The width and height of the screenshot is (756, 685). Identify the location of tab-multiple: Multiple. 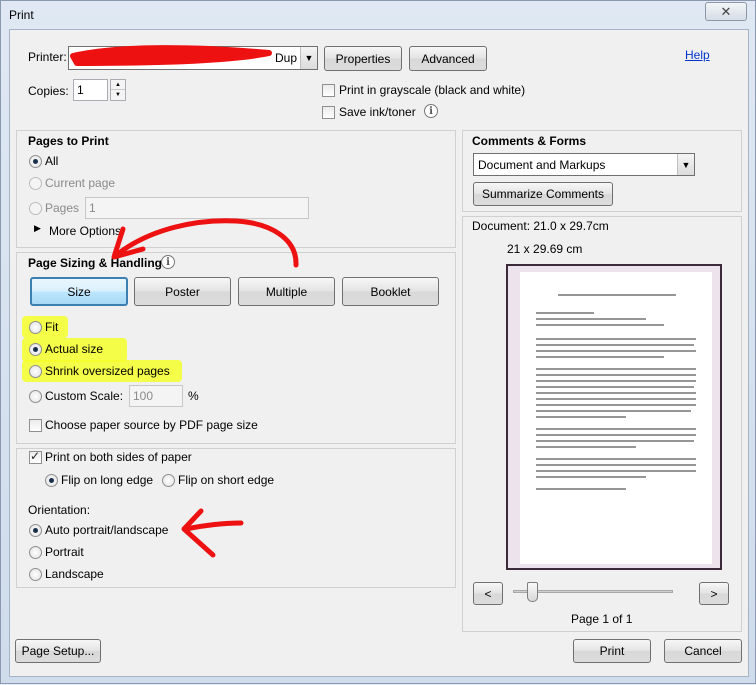
(286, 291).